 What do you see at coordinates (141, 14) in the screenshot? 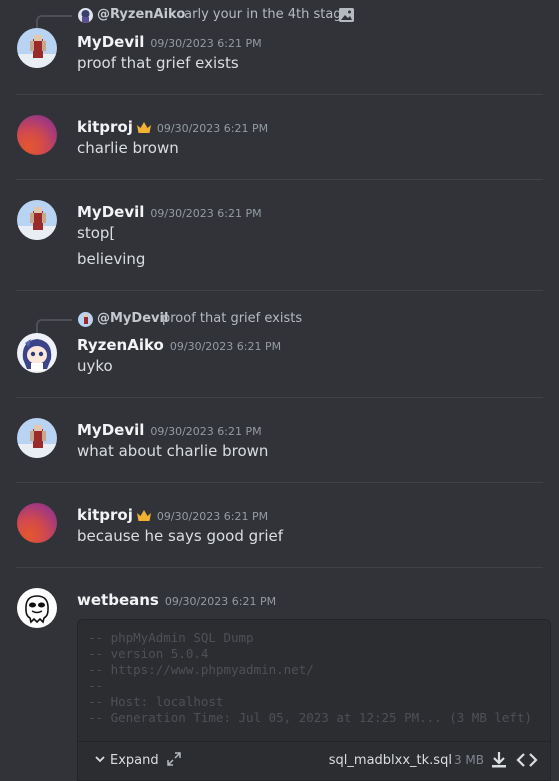
I see `reply-username: @RyzenAiko` at bounding box center [141, 14].